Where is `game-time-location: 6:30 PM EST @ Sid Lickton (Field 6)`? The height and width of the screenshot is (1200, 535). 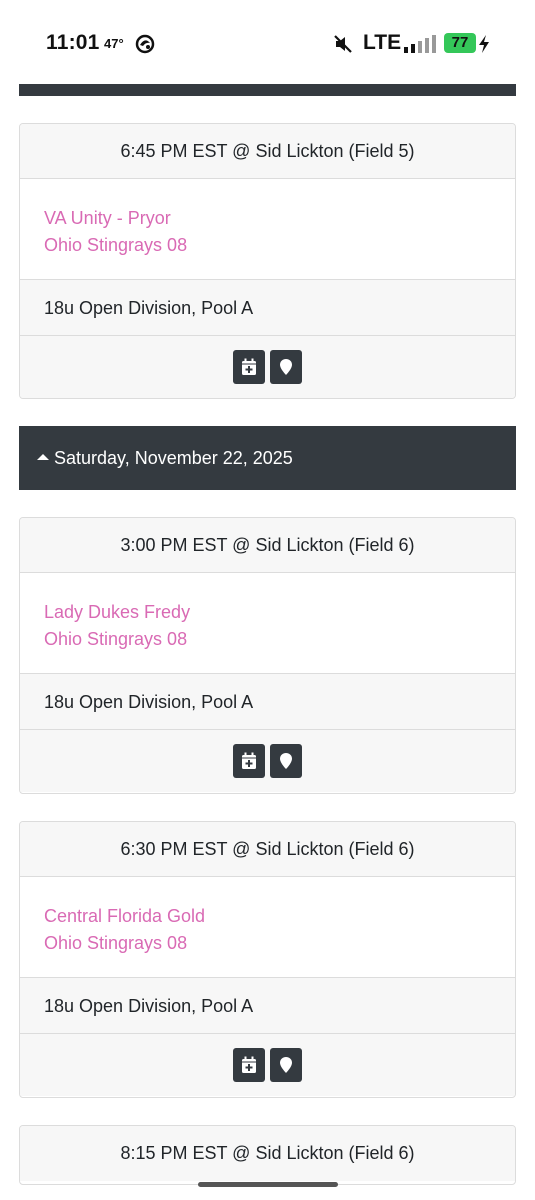 game-time-location: 6:30 PM EST @ Sid Lickton (Field 6) is located at coordinates (267, 849).